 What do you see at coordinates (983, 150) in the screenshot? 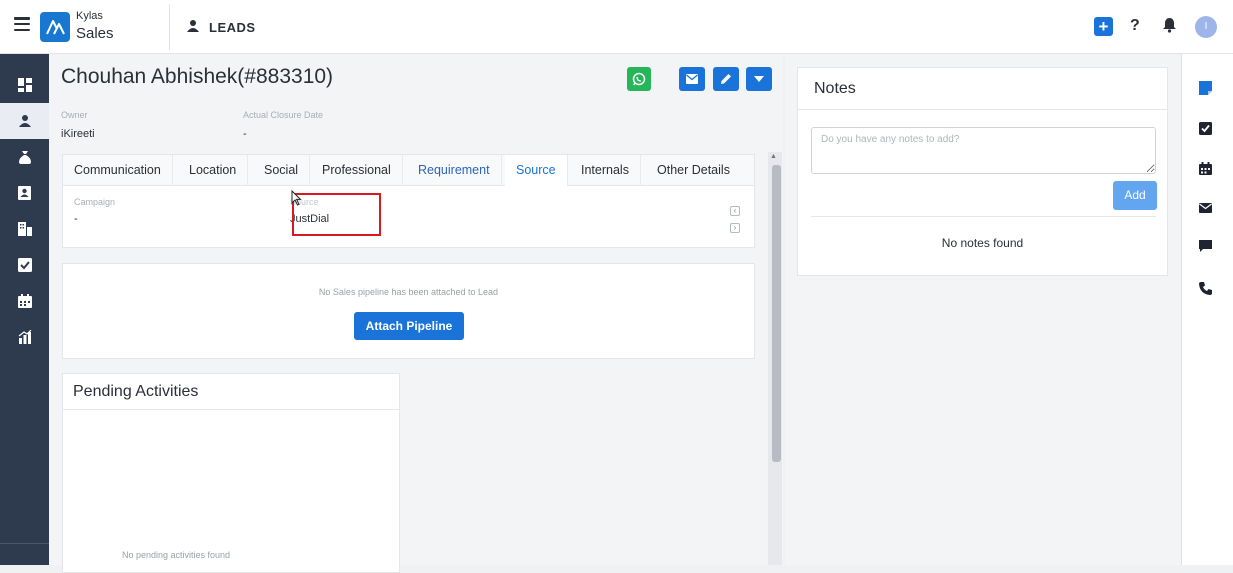
I see `notes-input` at bounding box center [983, 150].